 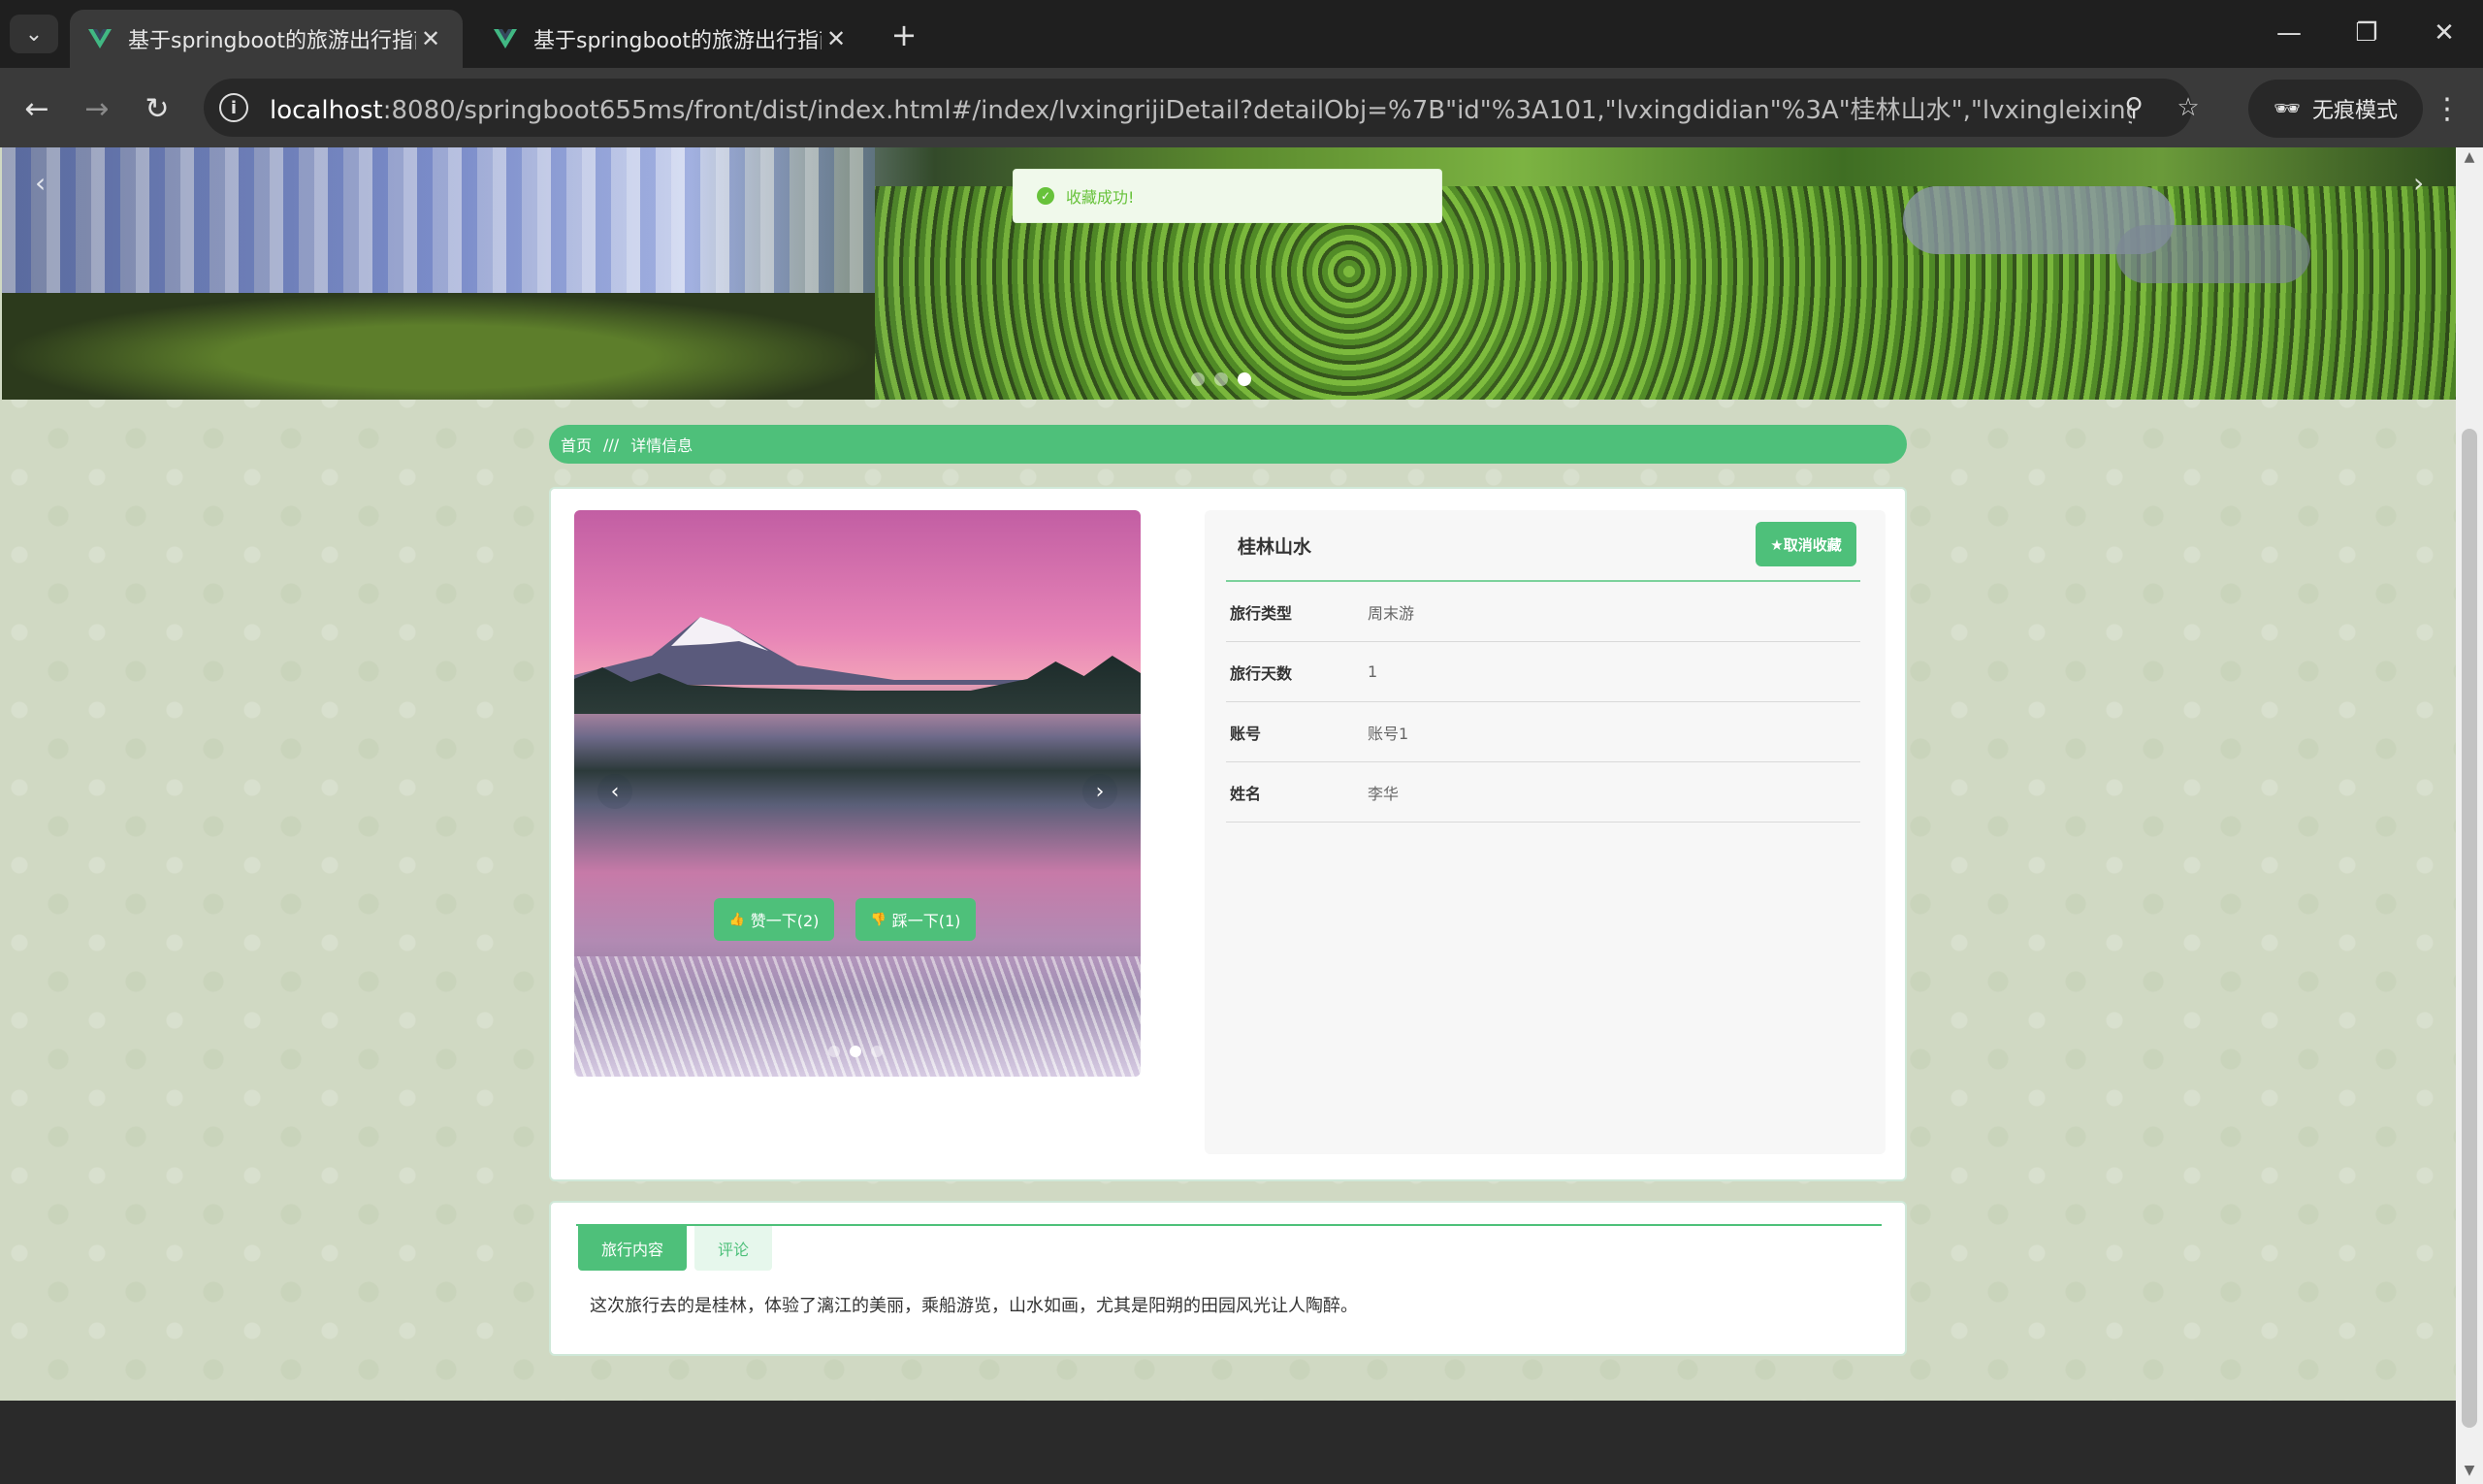 I want to click on photo-prev-icon: ‹, so click(x=615, y=792).